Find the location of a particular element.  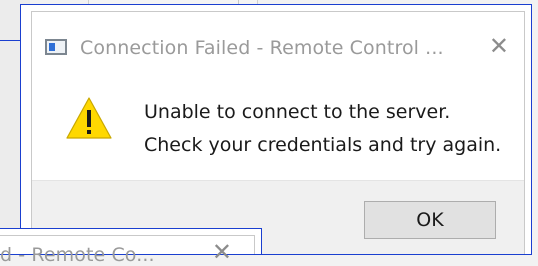

background-dialog: d - Remote Co... ✕ is located at coordinates (131, 247).